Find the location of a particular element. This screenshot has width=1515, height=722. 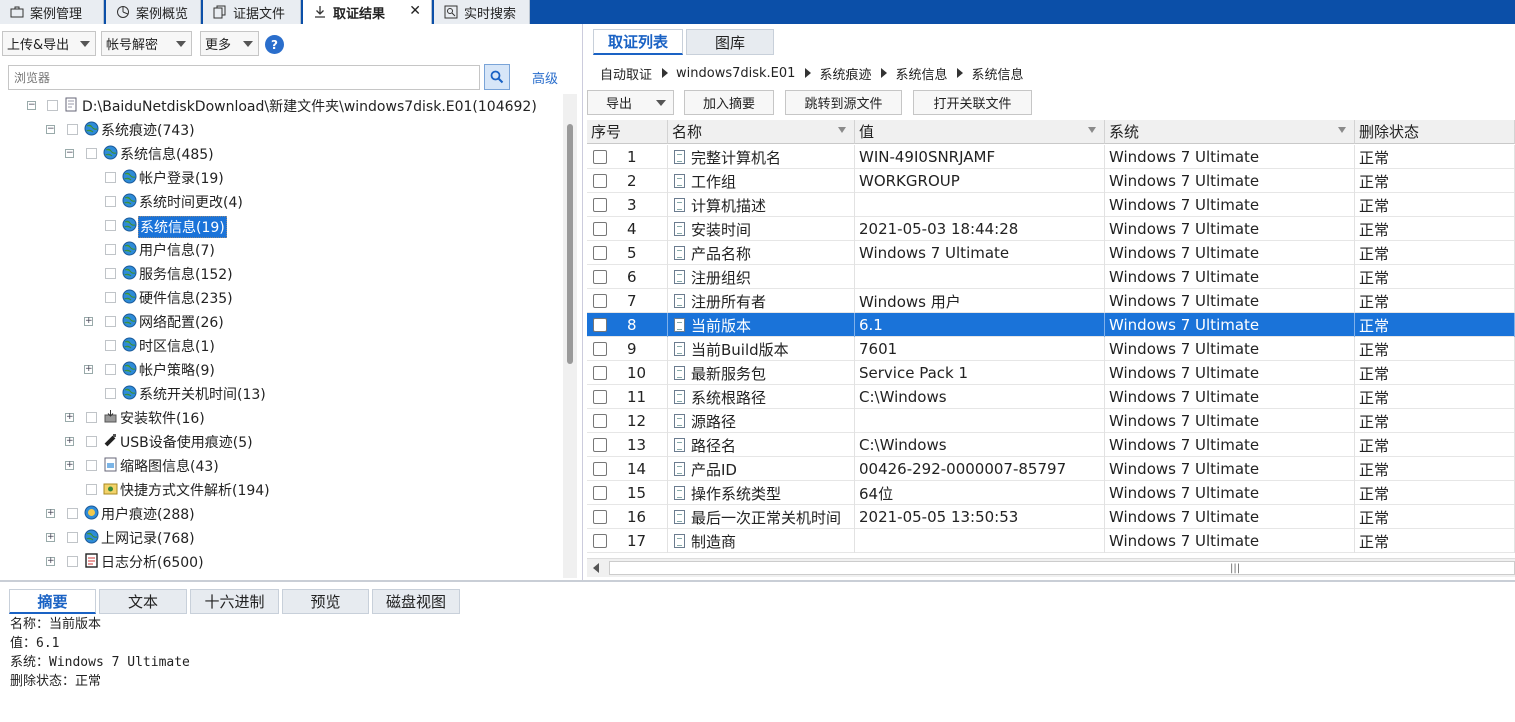

table-row: 15 操作系统类型 64位 Windows 7 Ultimate 正常 is located at coordinates (1051, 493).